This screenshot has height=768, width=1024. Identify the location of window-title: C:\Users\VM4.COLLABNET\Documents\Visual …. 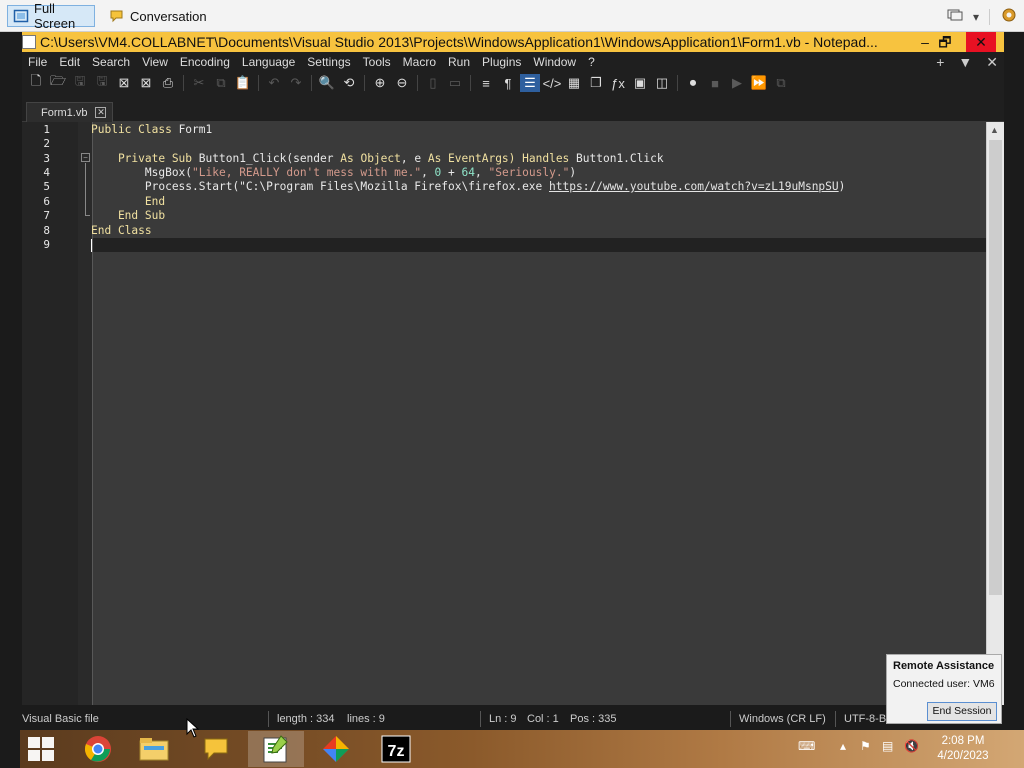
(459, 42).